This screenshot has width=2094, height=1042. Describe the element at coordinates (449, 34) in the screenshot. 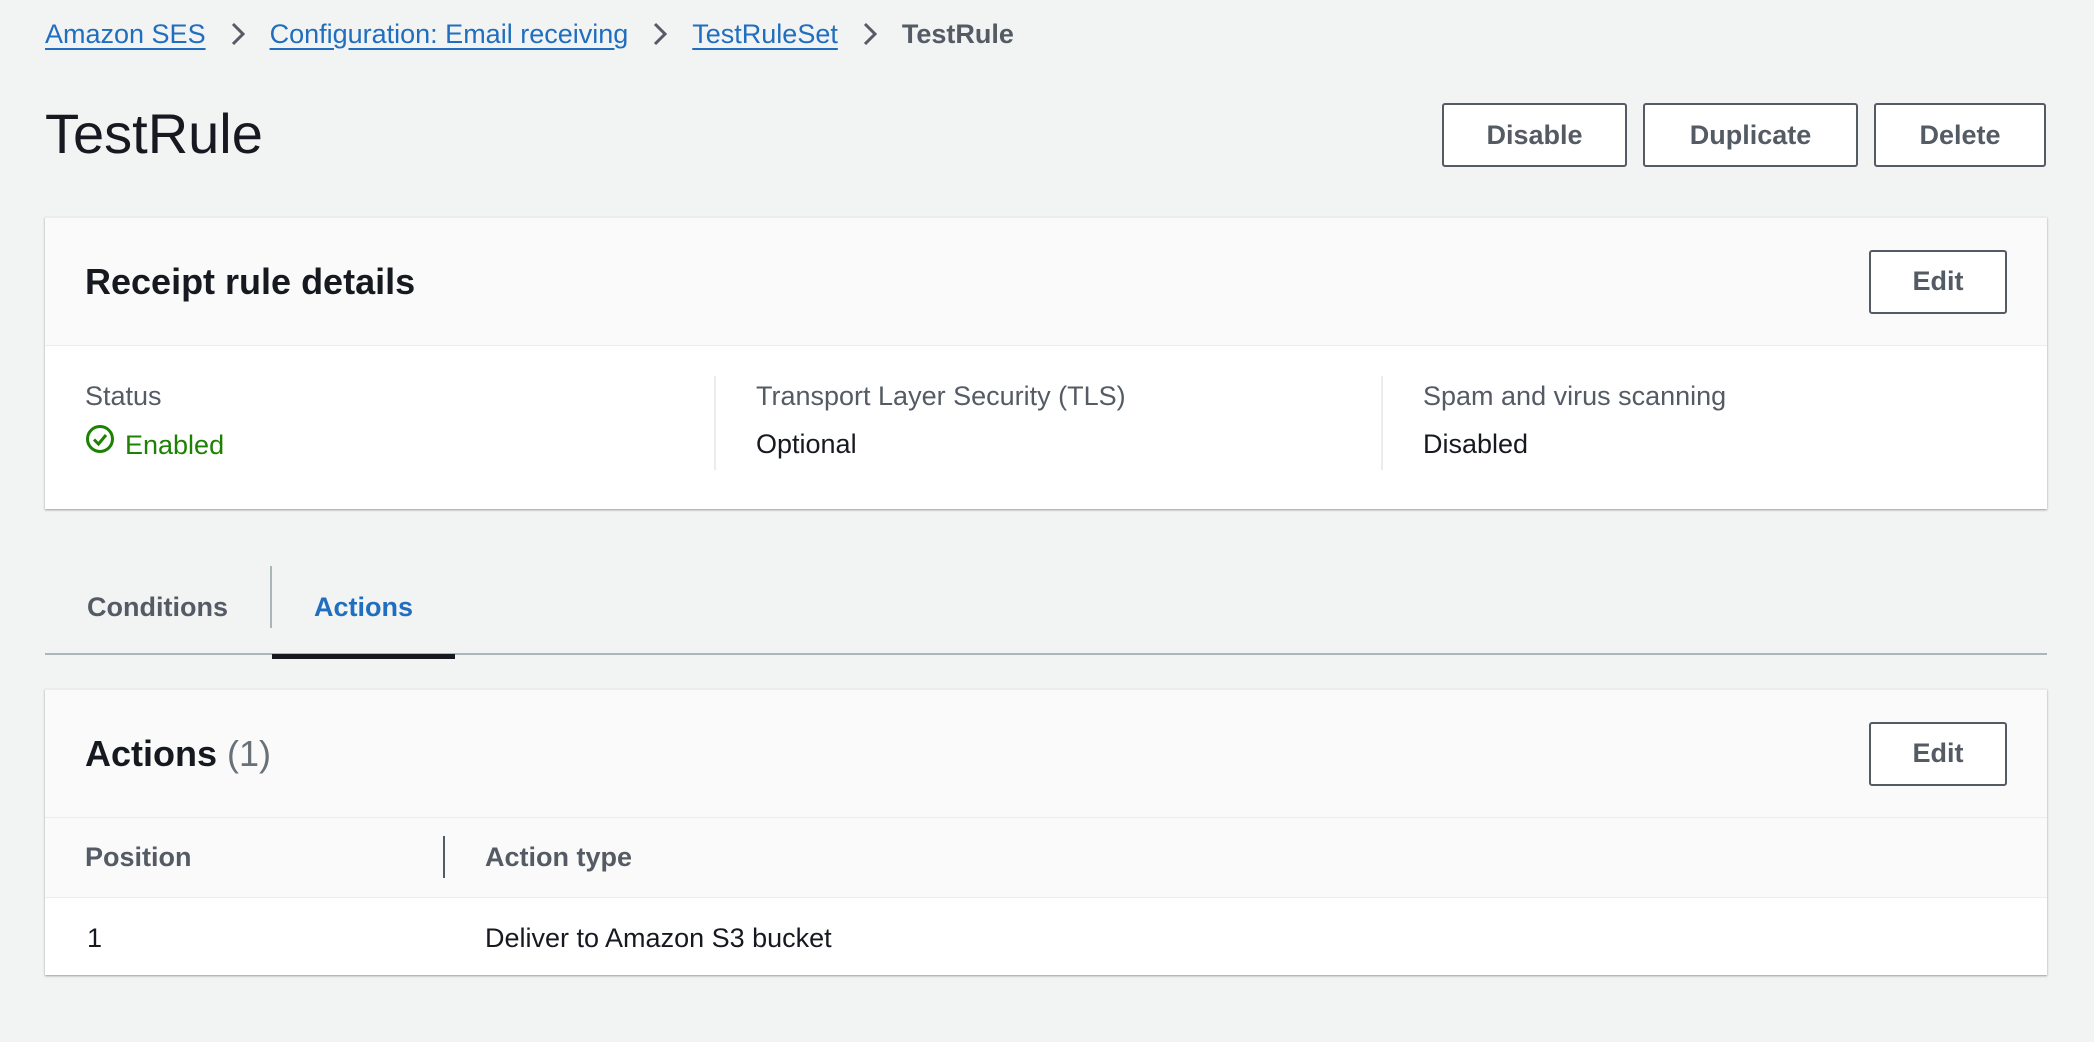

I see `breadcrumb-link-email-receiving: Configuration: Email receiving` at that location.